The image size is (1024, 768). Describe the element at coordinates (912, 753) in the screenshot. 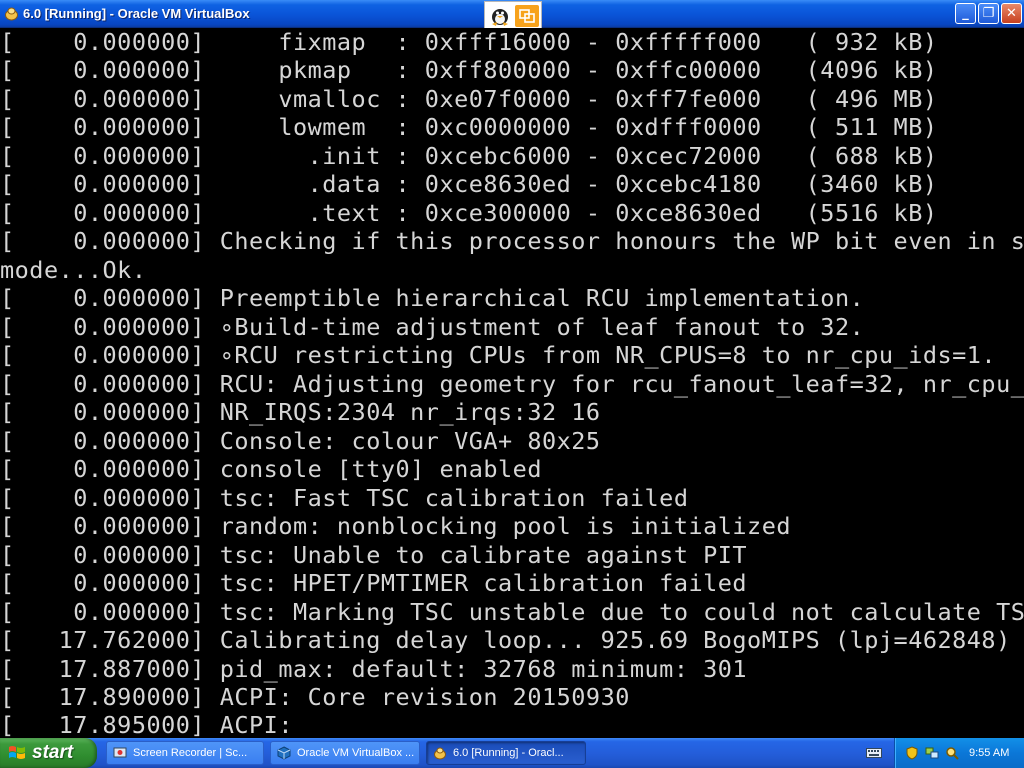

I see `security-shield-icon` at that location.